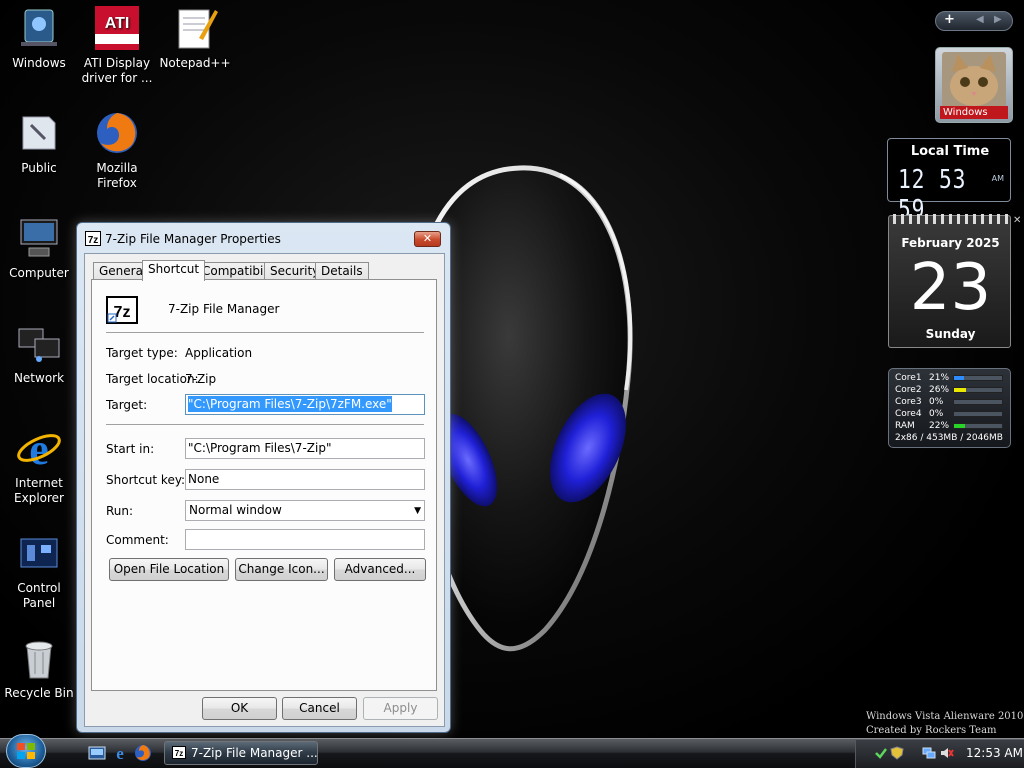  I want to click on desktop-icon-label: Internet Explorer, so click(39, 490).